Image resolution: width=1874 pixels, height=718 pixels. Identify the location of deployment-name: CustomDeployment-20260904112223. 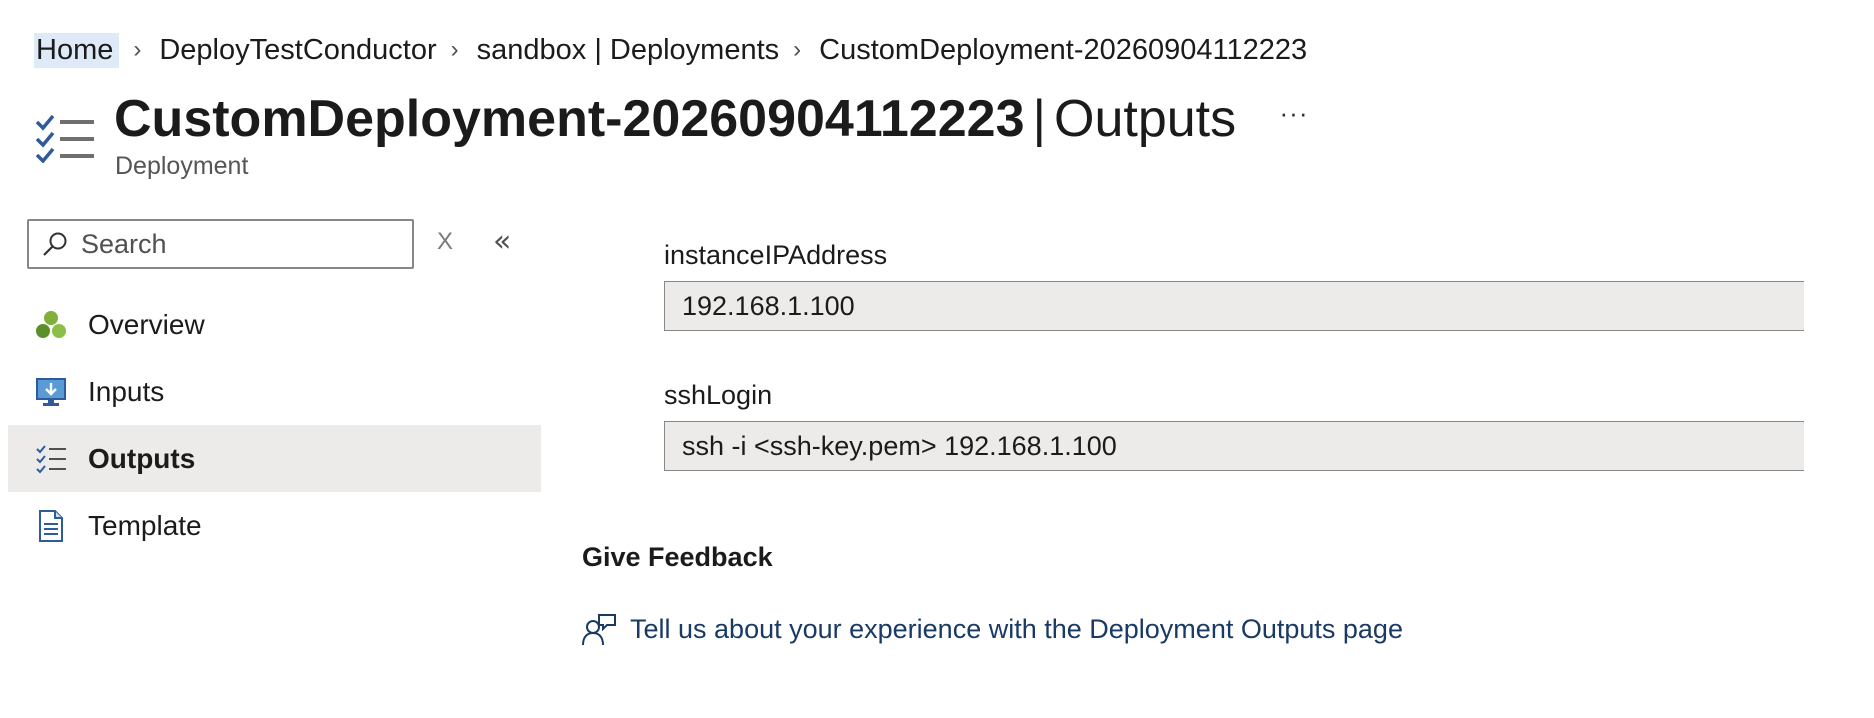
(569, 119).